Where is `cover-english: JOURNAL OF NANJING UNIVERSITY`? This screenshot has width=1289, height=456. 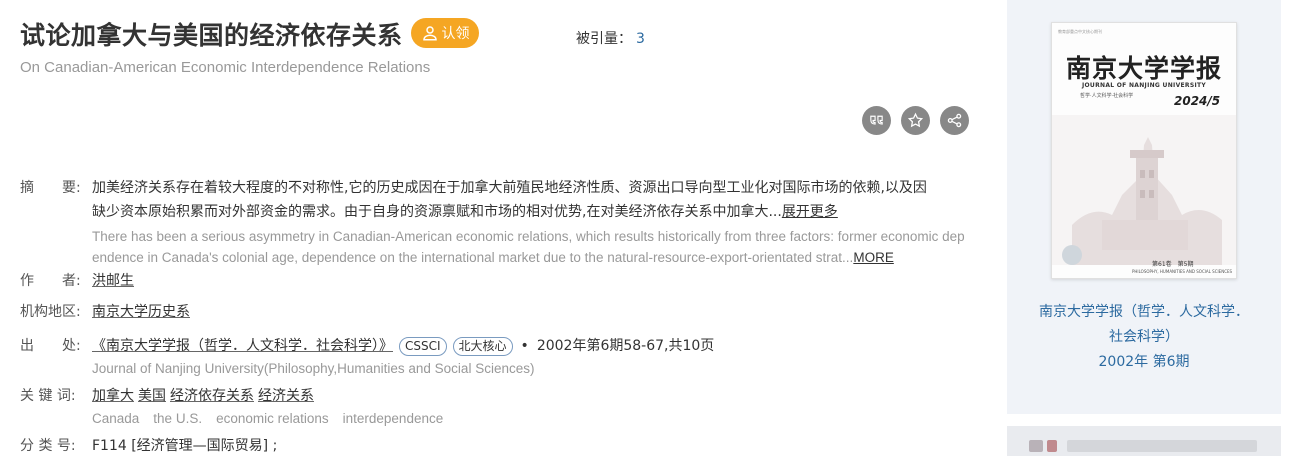 cover-english: JOURNAL OF NANJING UNIVERSITY is located at coordinates (1144, 85).